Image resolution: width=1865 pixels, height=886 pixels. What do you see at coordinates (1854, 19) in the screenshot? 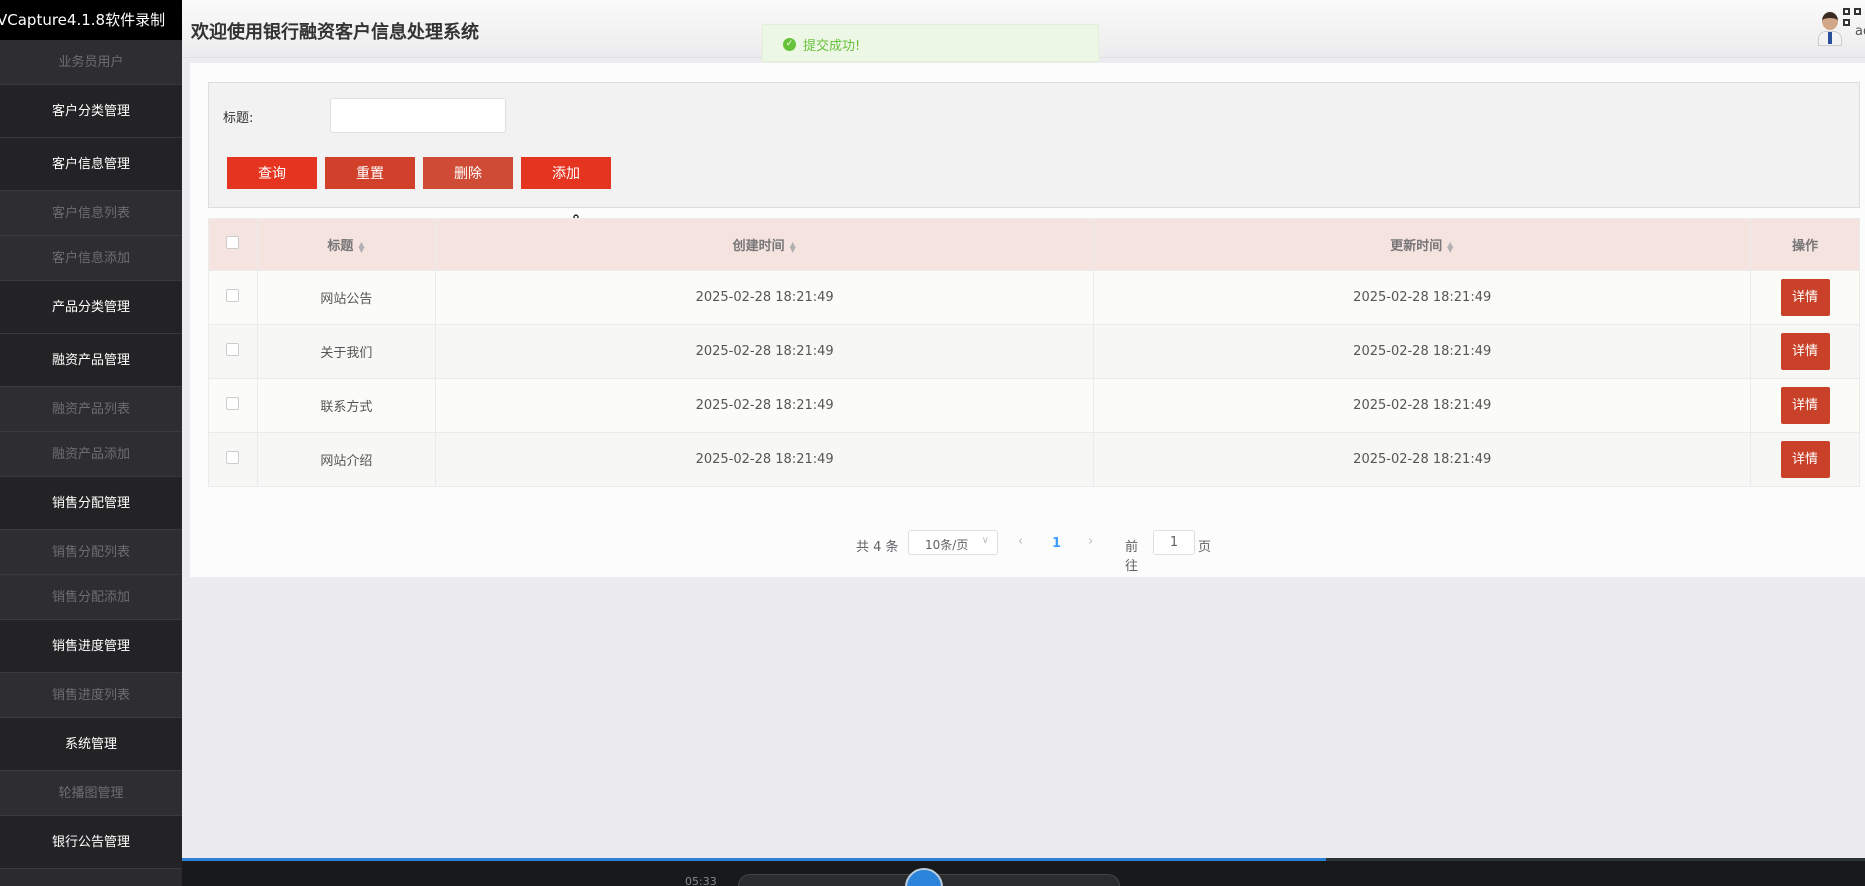
I see `fullscreen-icon` at bounding box center [1854, 19].